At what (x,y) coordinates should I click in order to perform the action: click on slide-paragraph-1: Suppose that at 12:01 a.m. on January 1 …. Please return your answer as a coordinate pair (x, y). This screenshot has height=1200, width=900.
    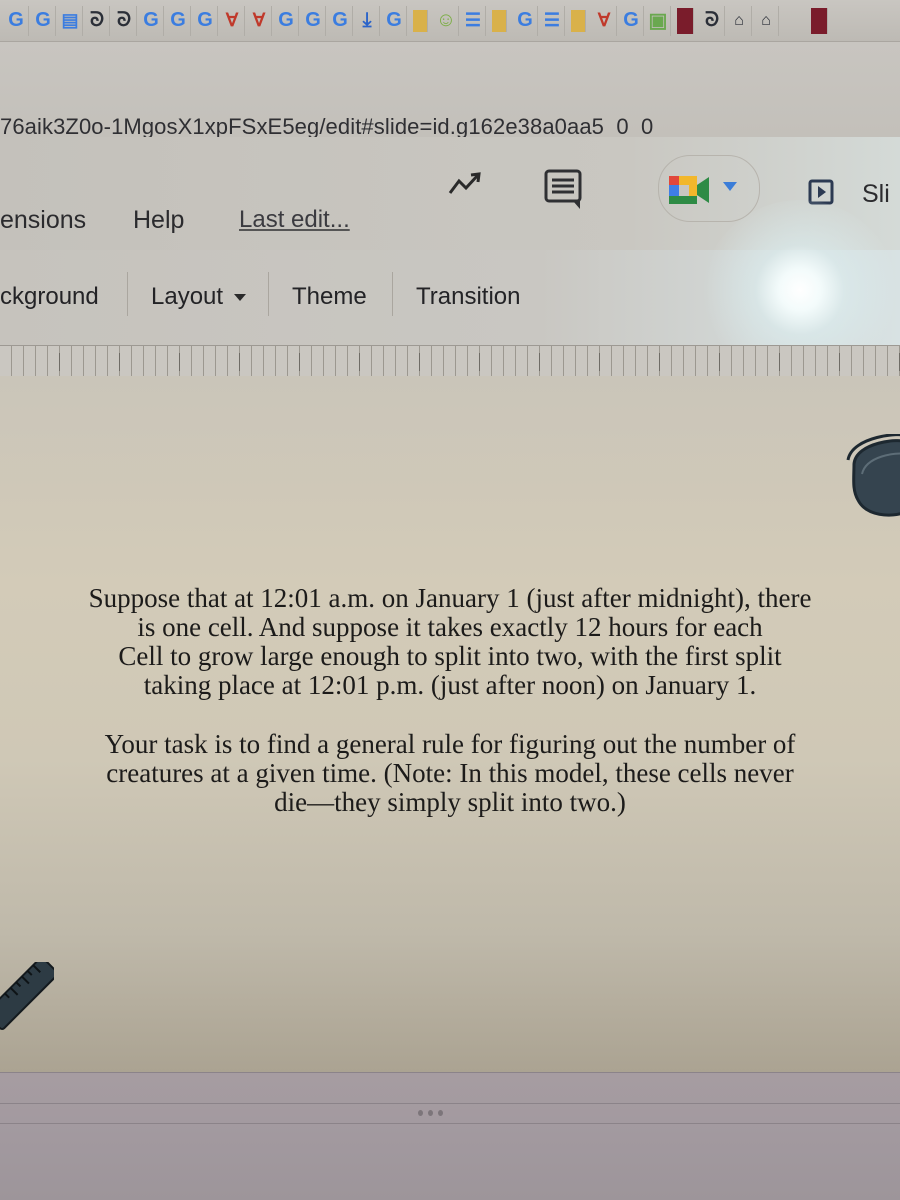
    Looking at the image, I should click on (450, 642).